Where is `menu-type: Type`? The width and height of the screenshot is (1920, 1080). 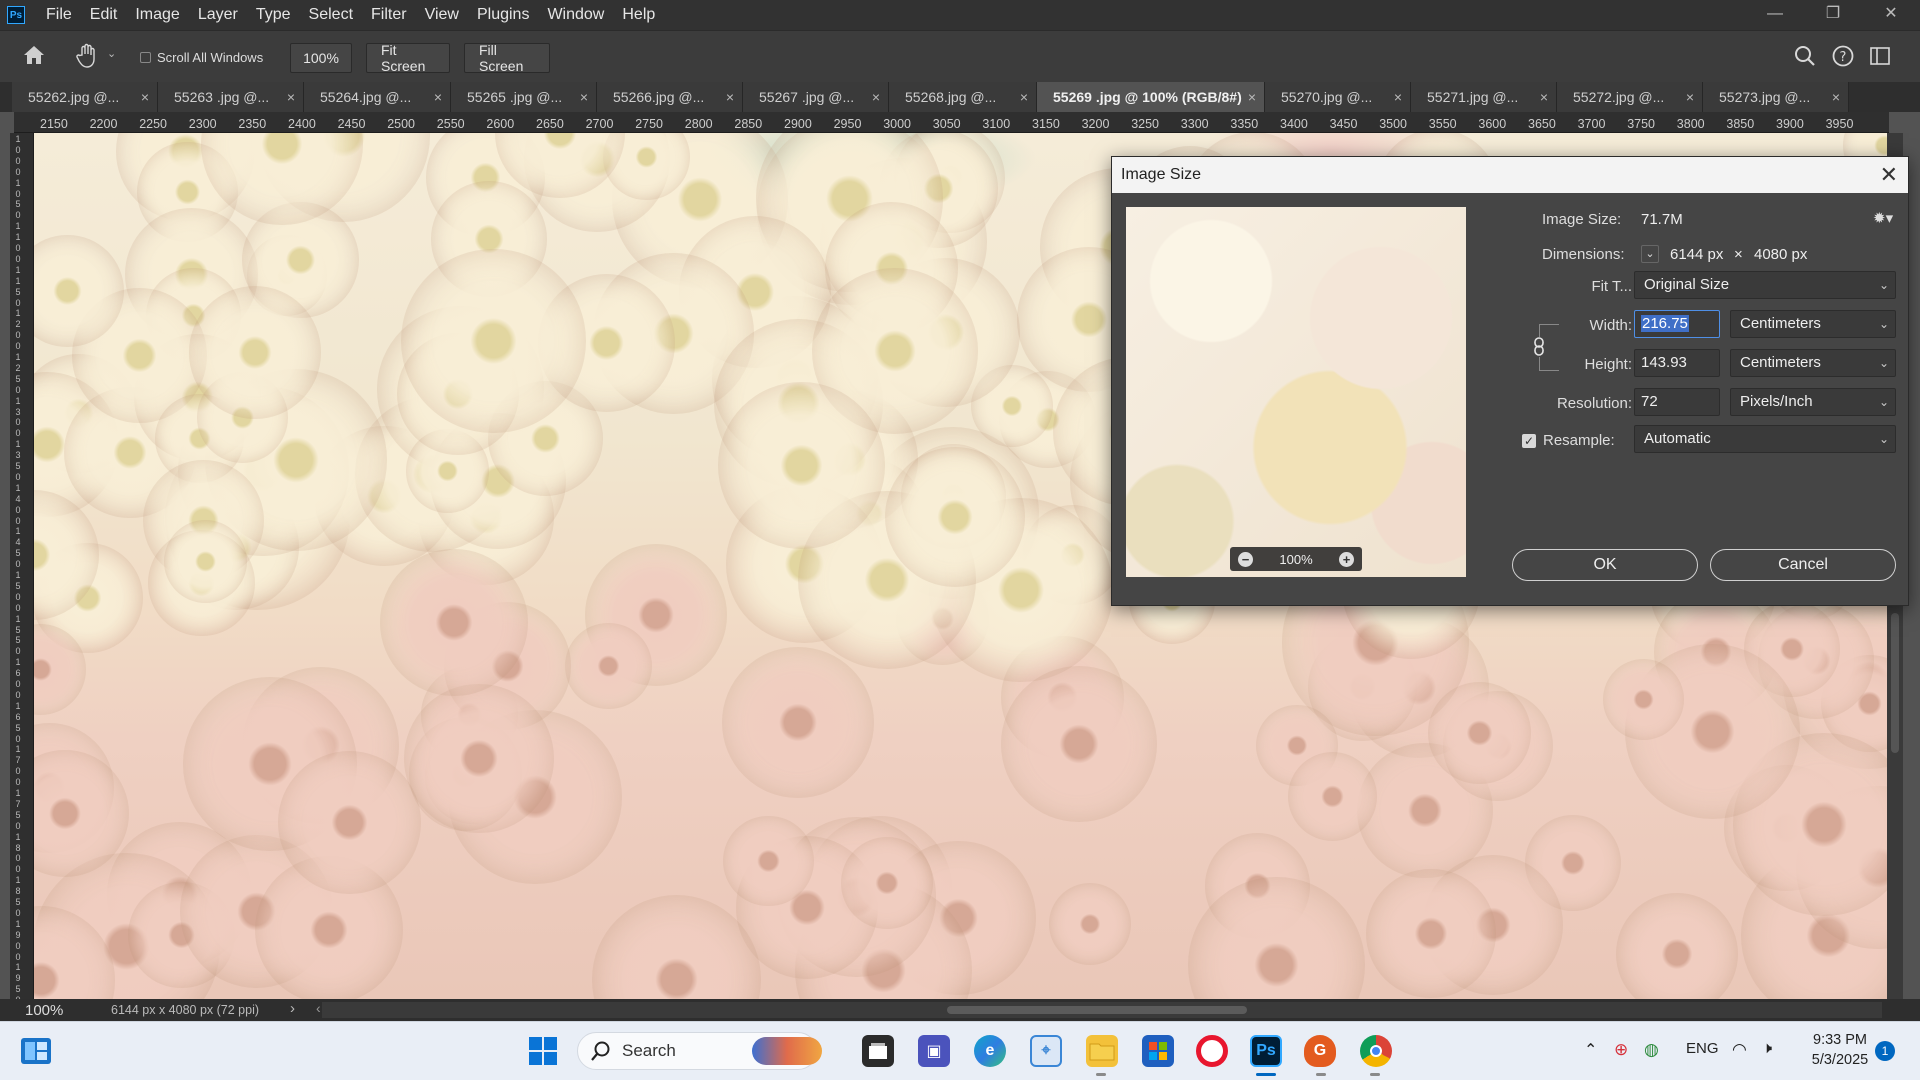 menu-type: Type is located at coordinates (273, 15).